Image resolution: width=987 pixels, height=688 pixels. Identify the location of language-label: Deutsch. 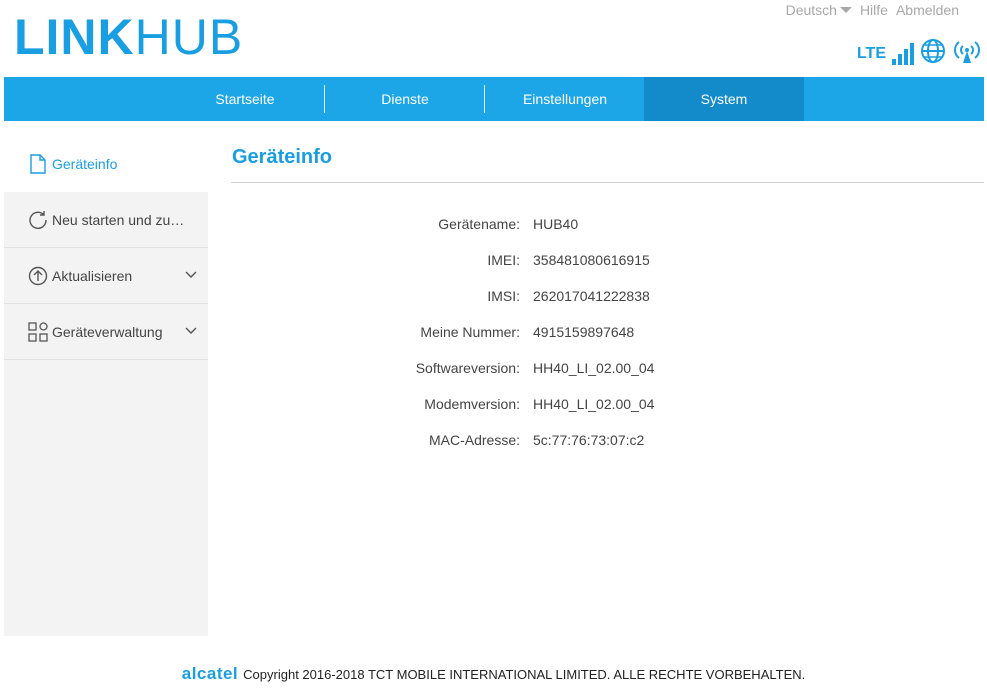
(811, 10).